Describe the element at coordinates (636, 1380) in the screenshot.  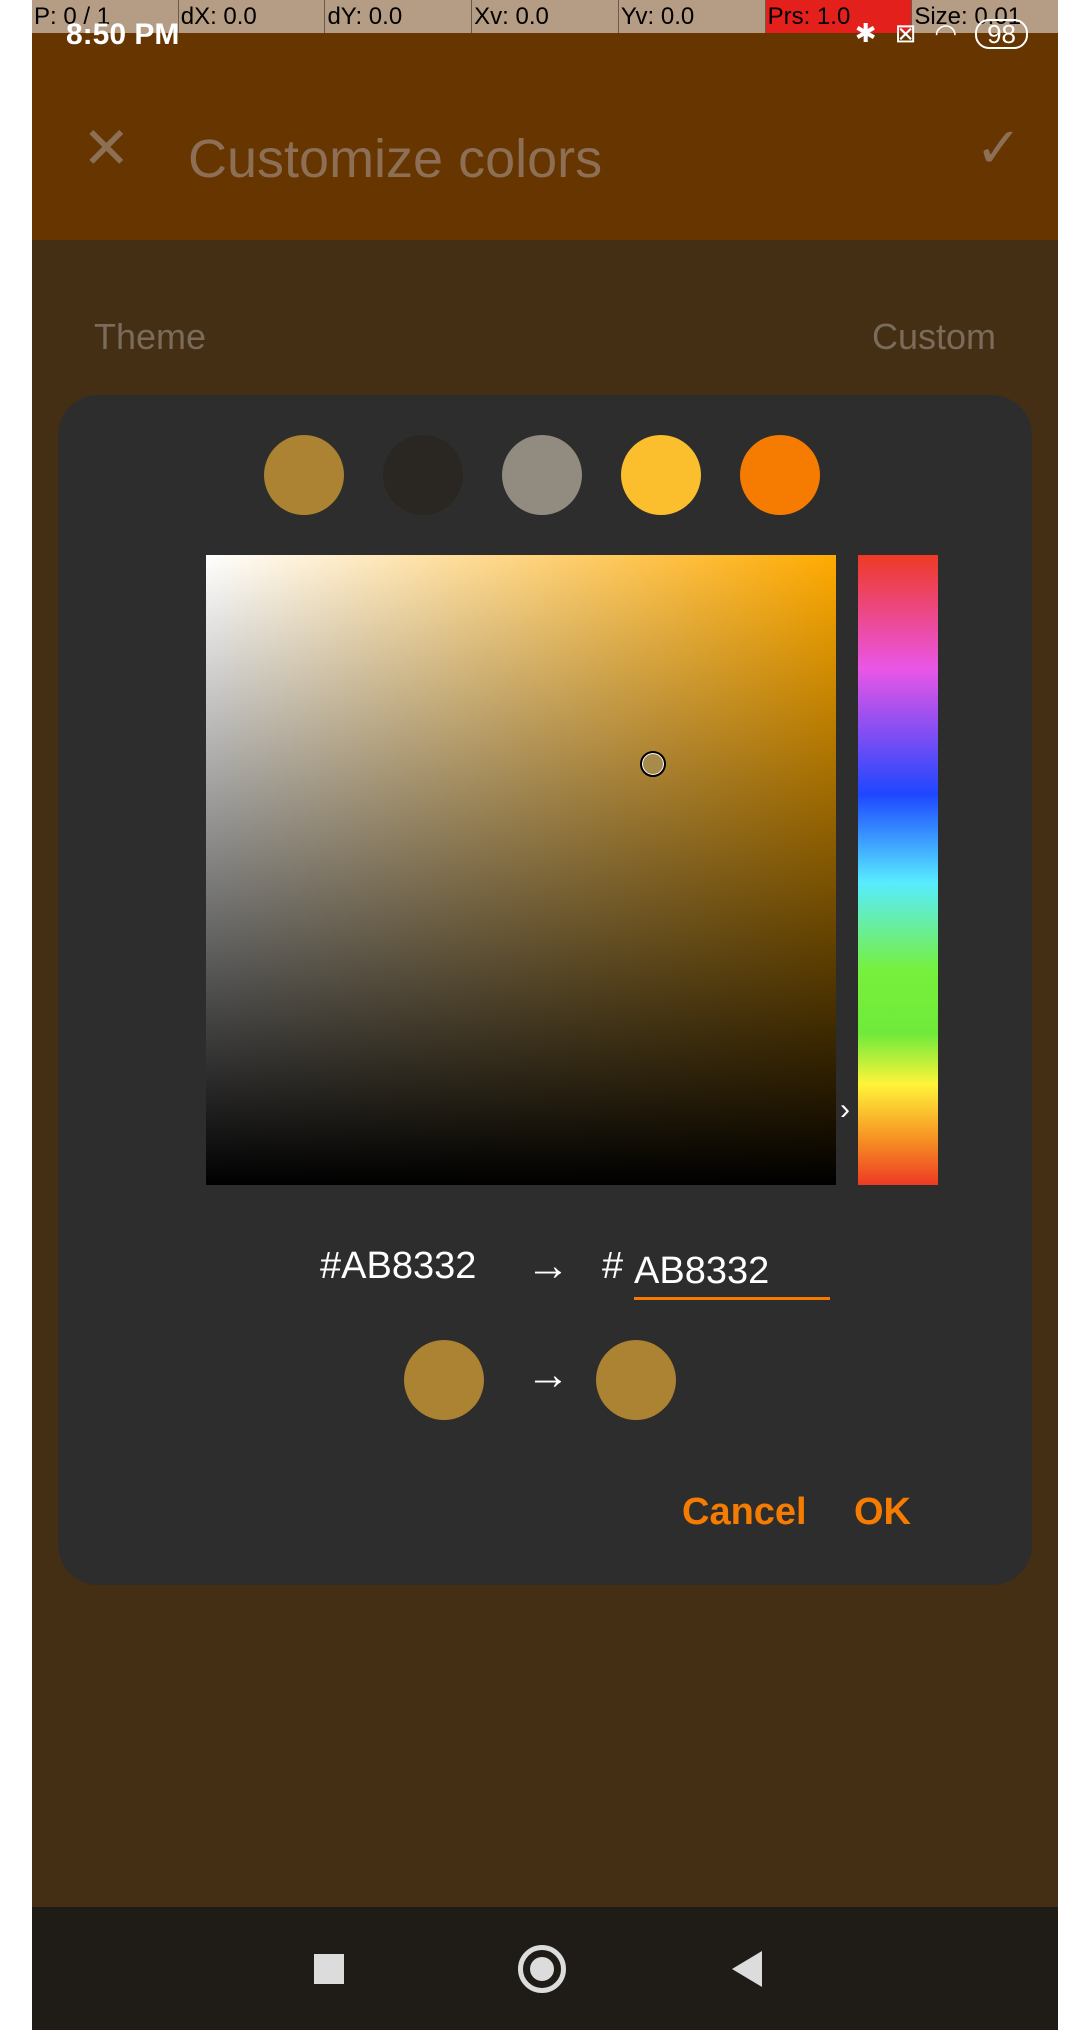
I see `new-color-preview` at that location.